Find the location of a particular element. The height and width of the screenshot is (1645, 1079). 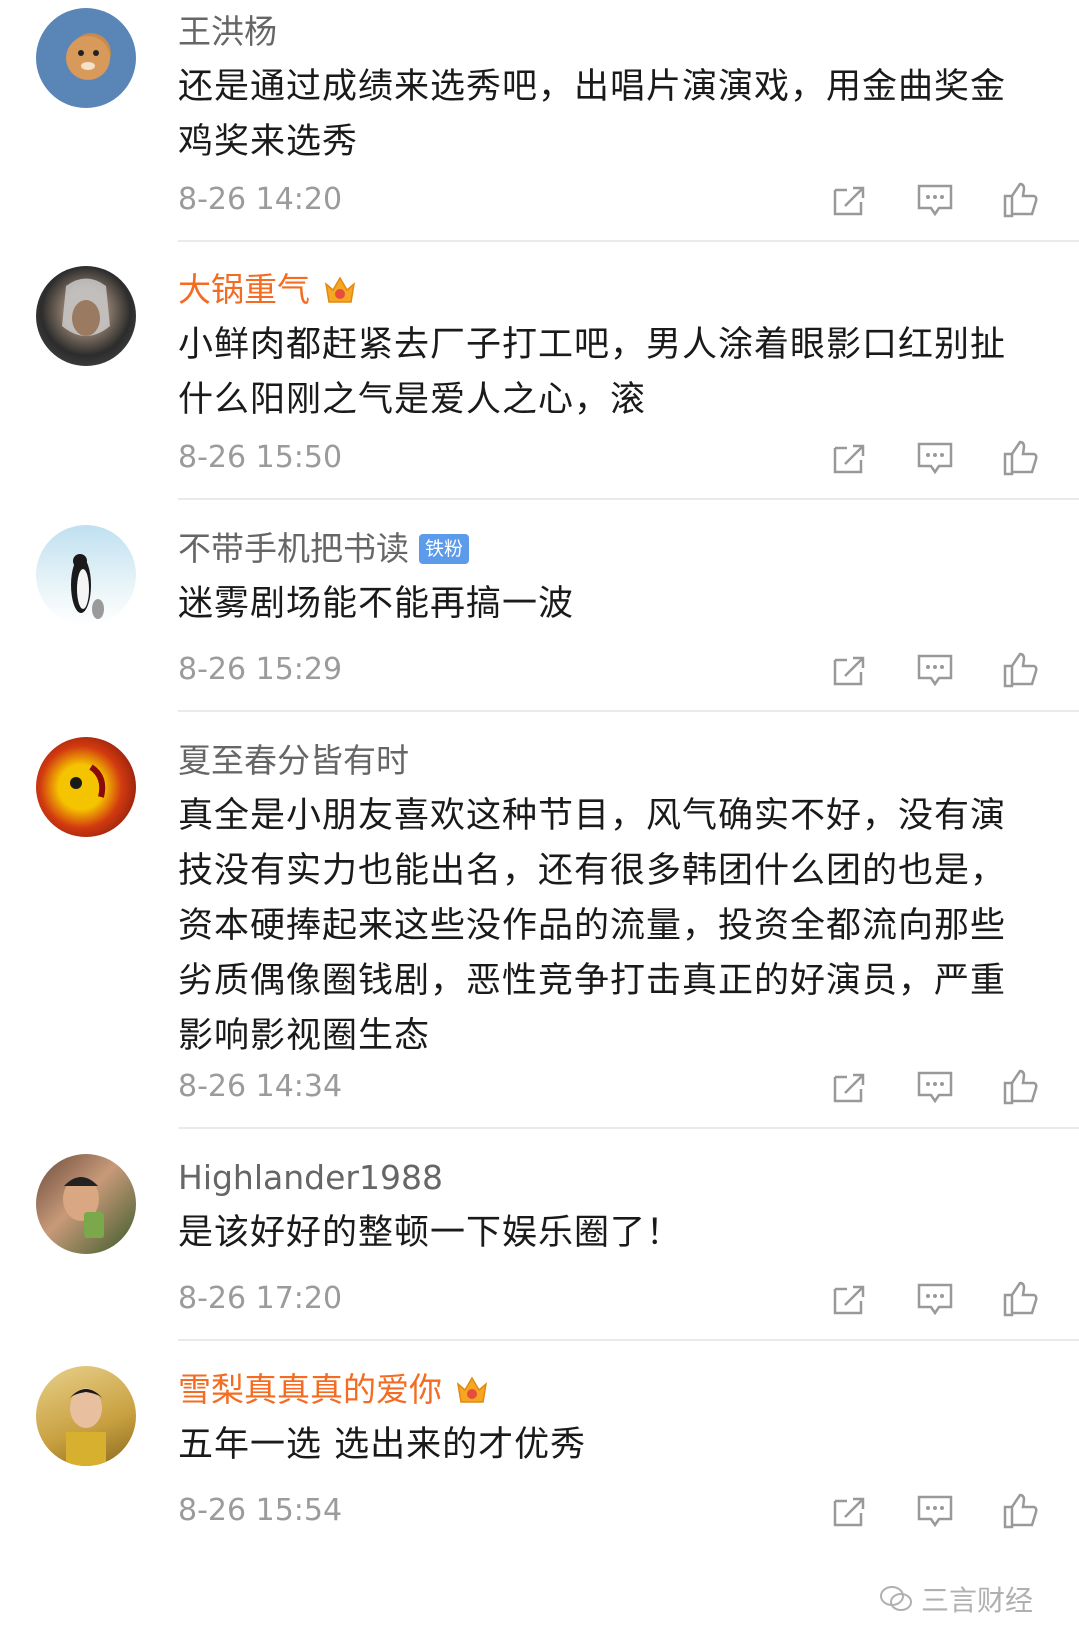

comment-time: 8-26 15:29 is located at coordinates (260, 669).